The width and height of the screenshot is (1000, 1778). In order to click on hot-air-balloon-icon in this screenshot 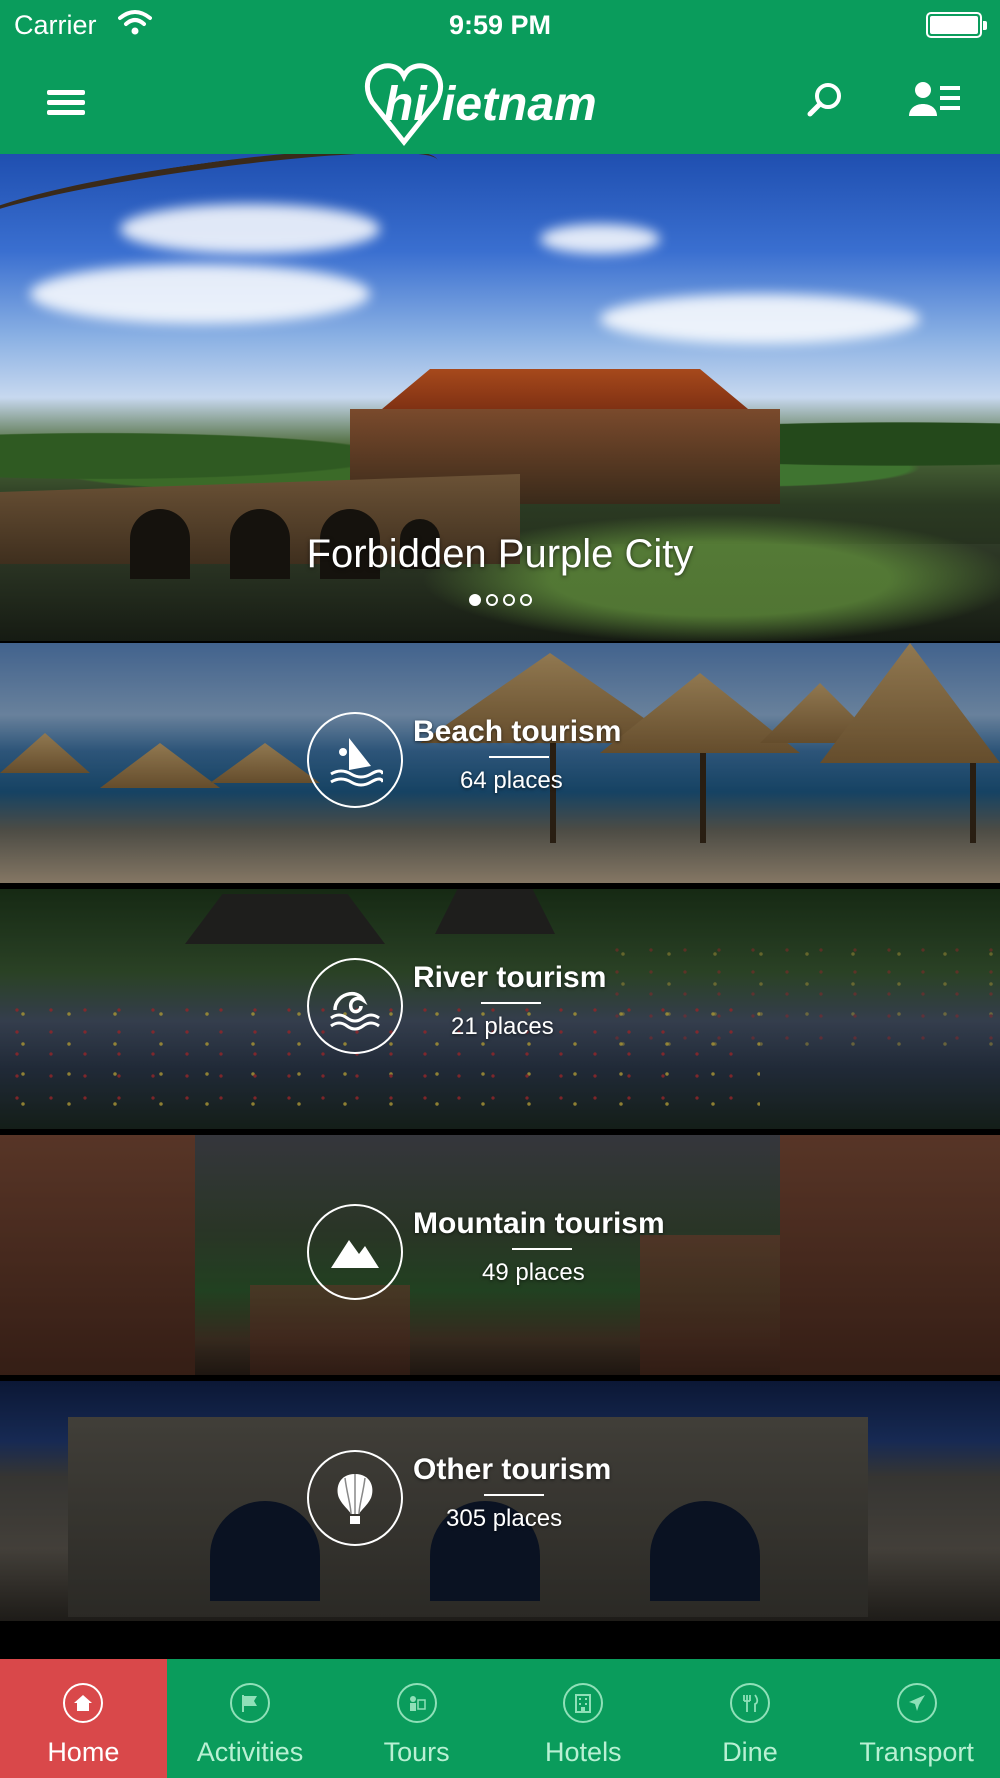, I will do `click(355, 1498)`.